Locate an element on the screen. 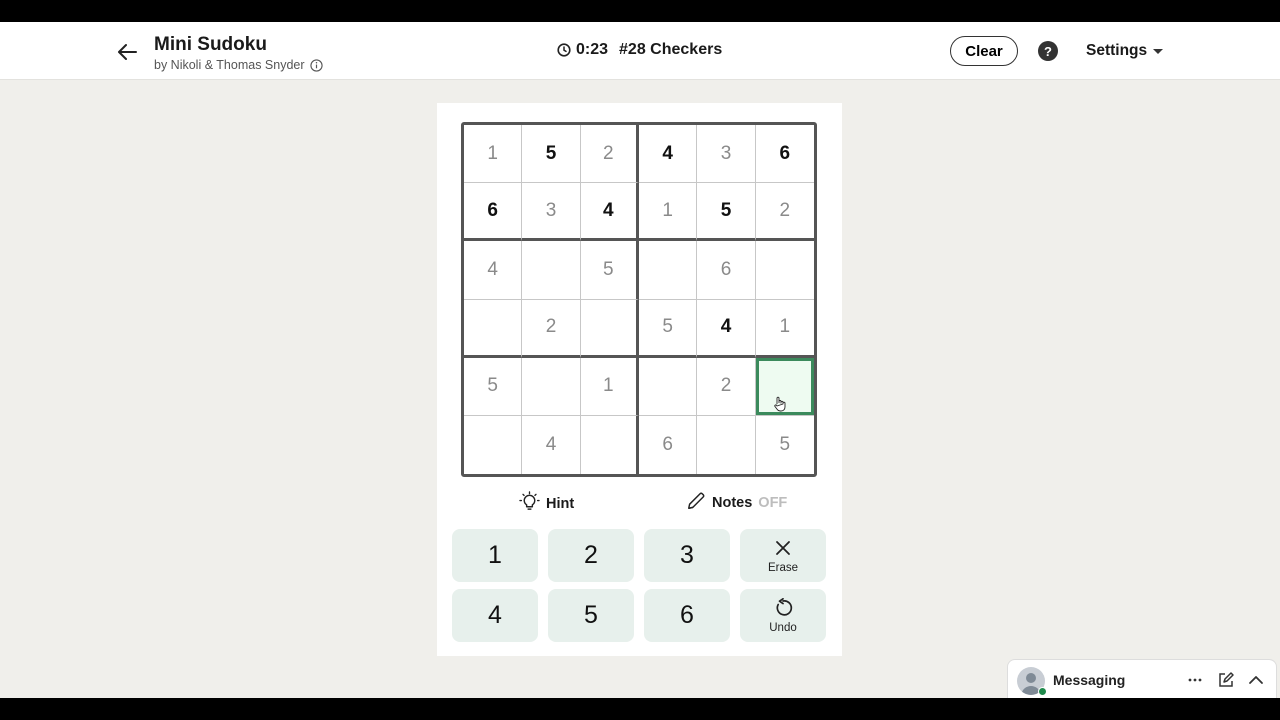 The width and height of the screenshot is (1280, 720). timer-area: 0:23 #28 Checkers is located at coordinates (639, 50).